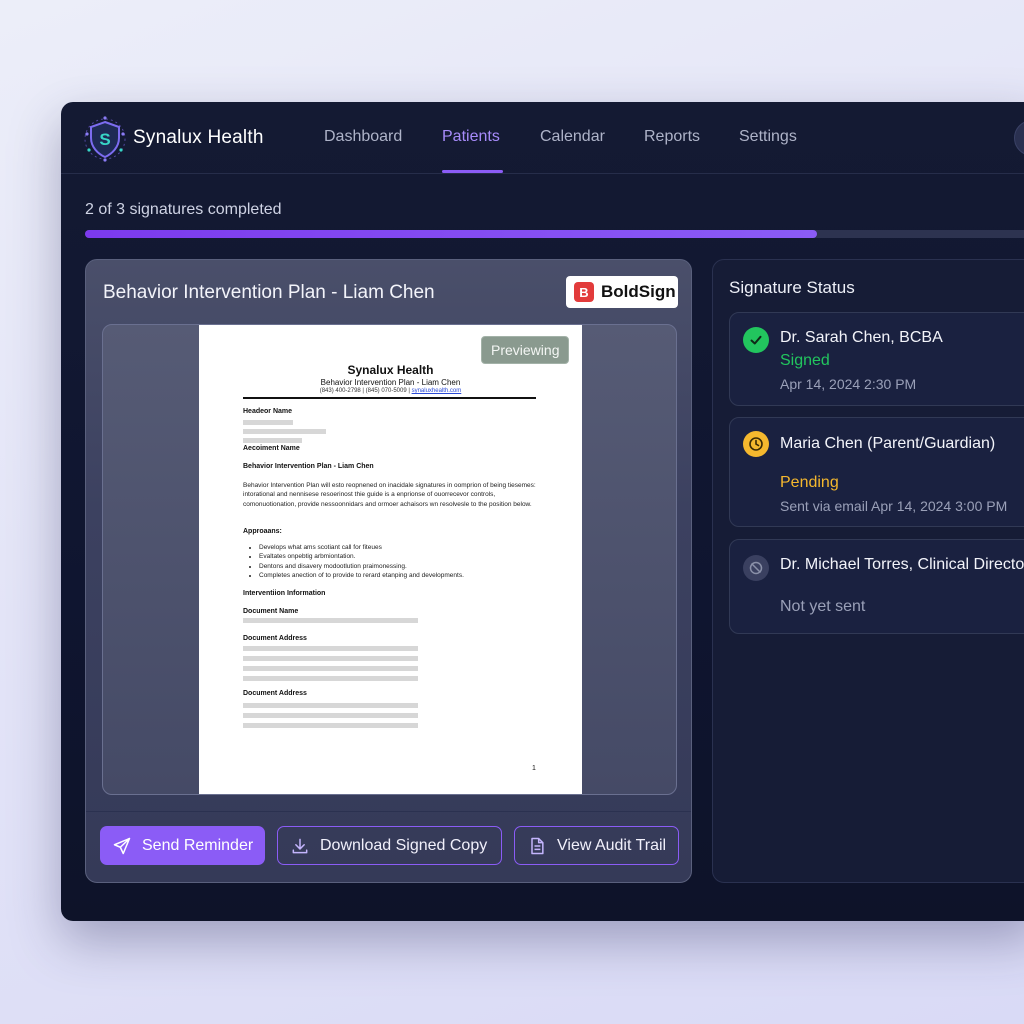  I want to click on previewing-badge: Previewing, so click(525, 350).